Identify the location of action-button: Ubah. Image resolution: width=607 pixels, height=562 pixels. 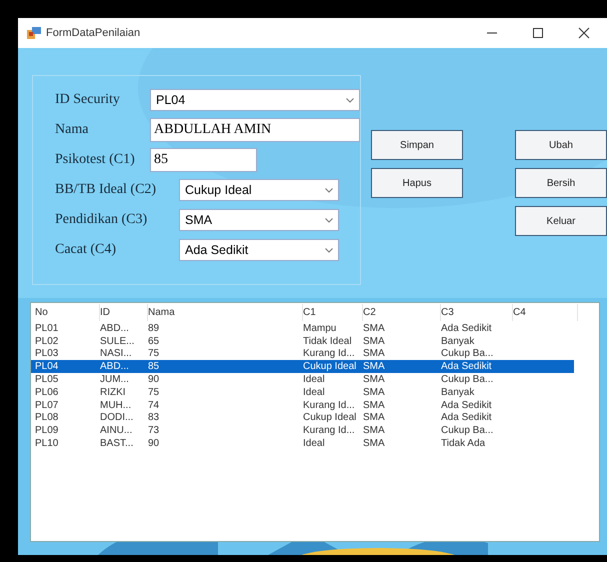
(561, 145).